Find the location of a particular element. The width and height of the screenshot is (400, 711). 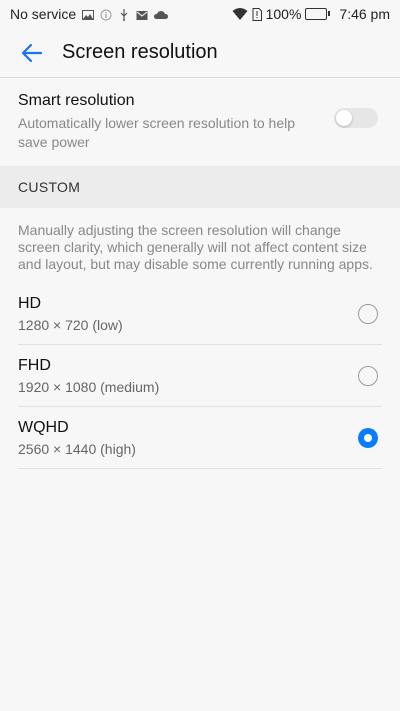

option-text: WQHD 2560 × 1440 (high) is located at coordinates (188, 438).